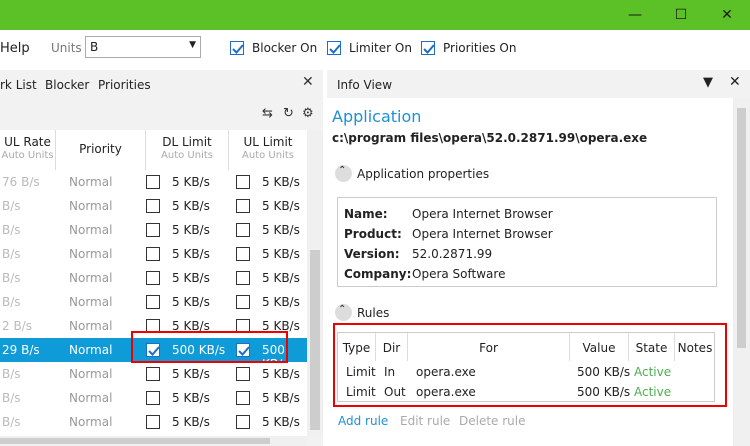  I want to click on grid-horizontal-scrollbar, so click(153, 441).